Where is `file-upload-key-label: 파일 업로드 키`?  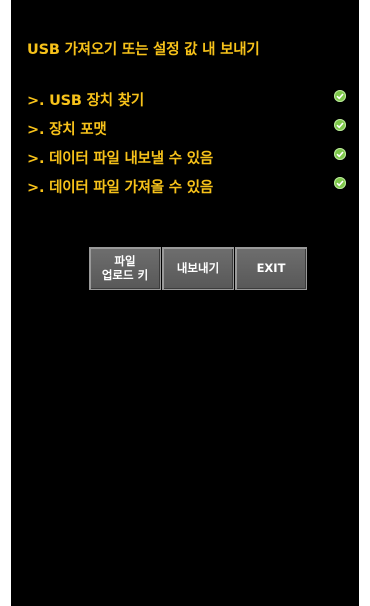
file-upload-key-label: 파일 업로드 키 is located at coordinates (125, 268).